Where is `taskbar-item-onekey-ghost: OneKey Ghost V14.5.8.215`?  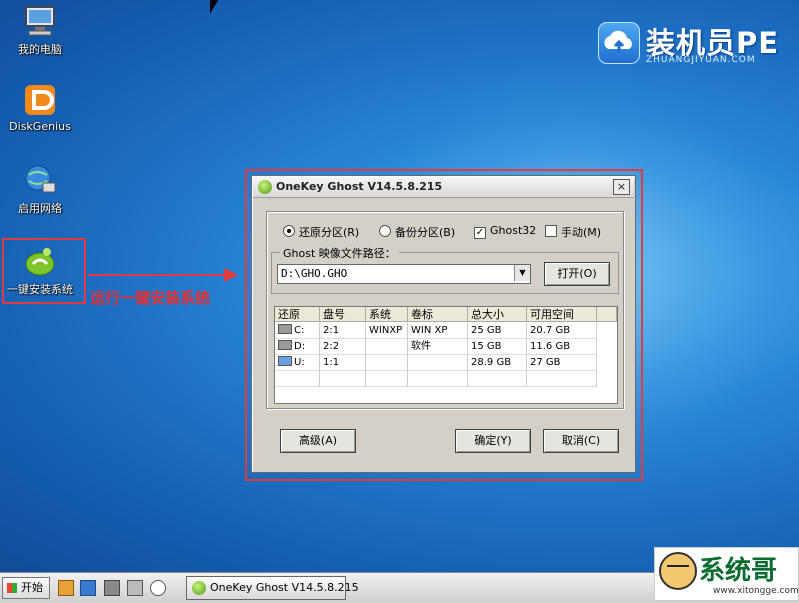
taskbar-item-onekey-ghost: OneKey Ghost V14.5.8.215 is located at coordinates (272, 588).